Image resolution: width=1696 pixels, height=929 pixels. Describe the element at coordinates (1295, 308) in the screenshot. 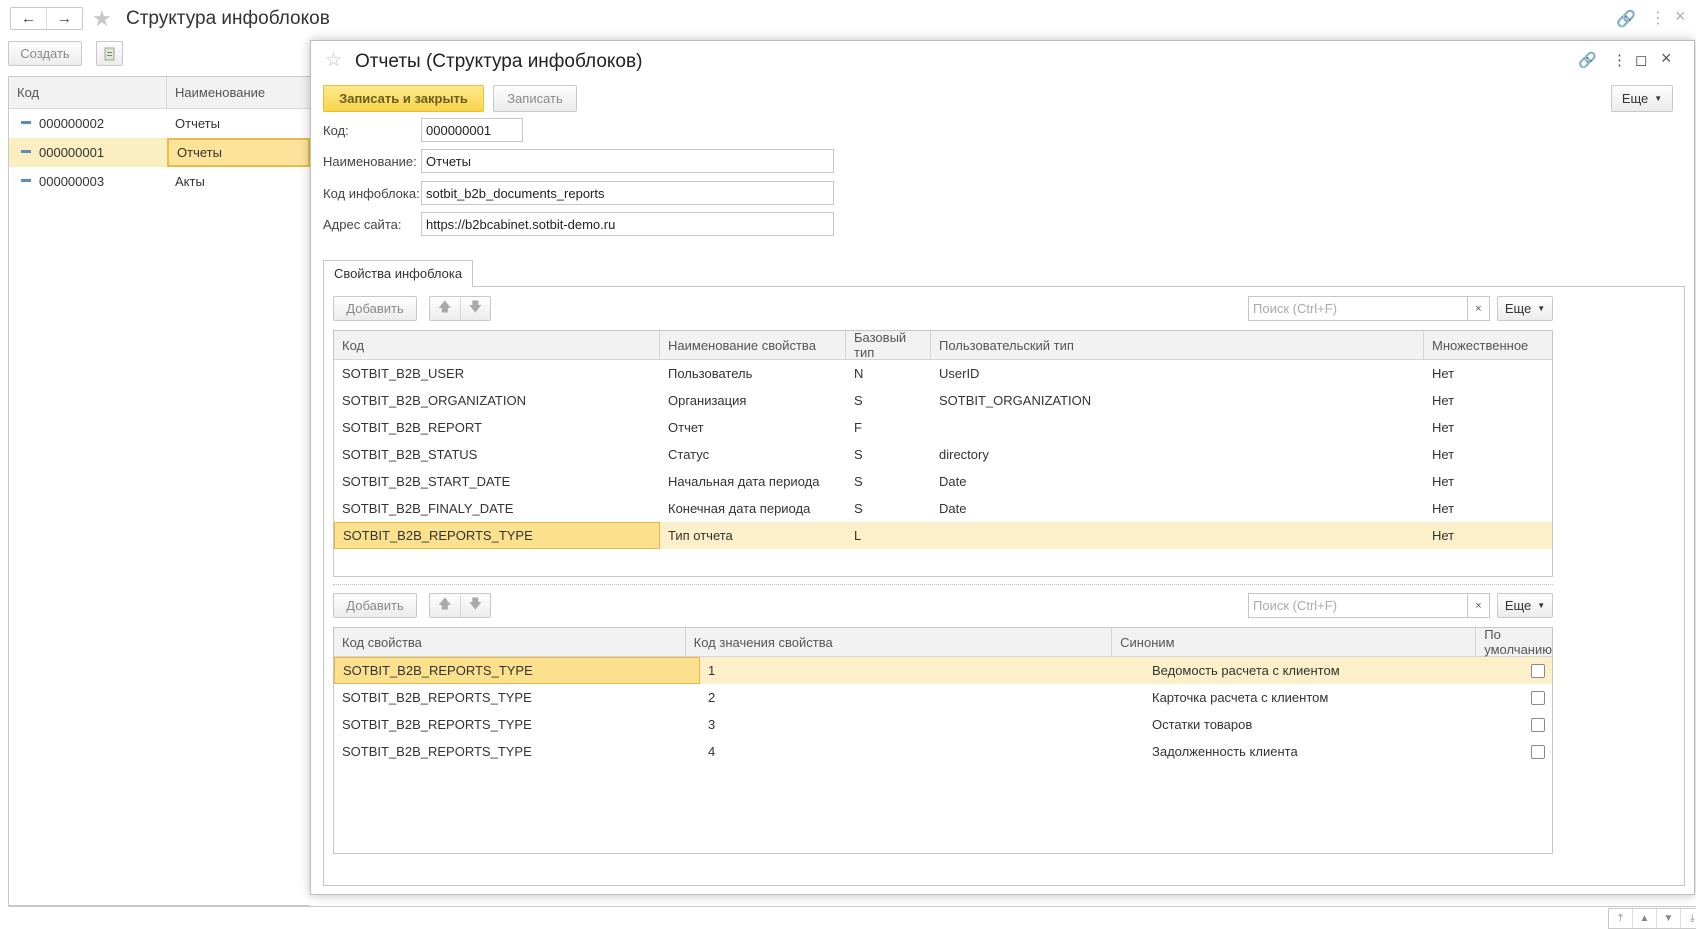

I see `search-placeholder: Поиск (Ctrl+F)` at that location.